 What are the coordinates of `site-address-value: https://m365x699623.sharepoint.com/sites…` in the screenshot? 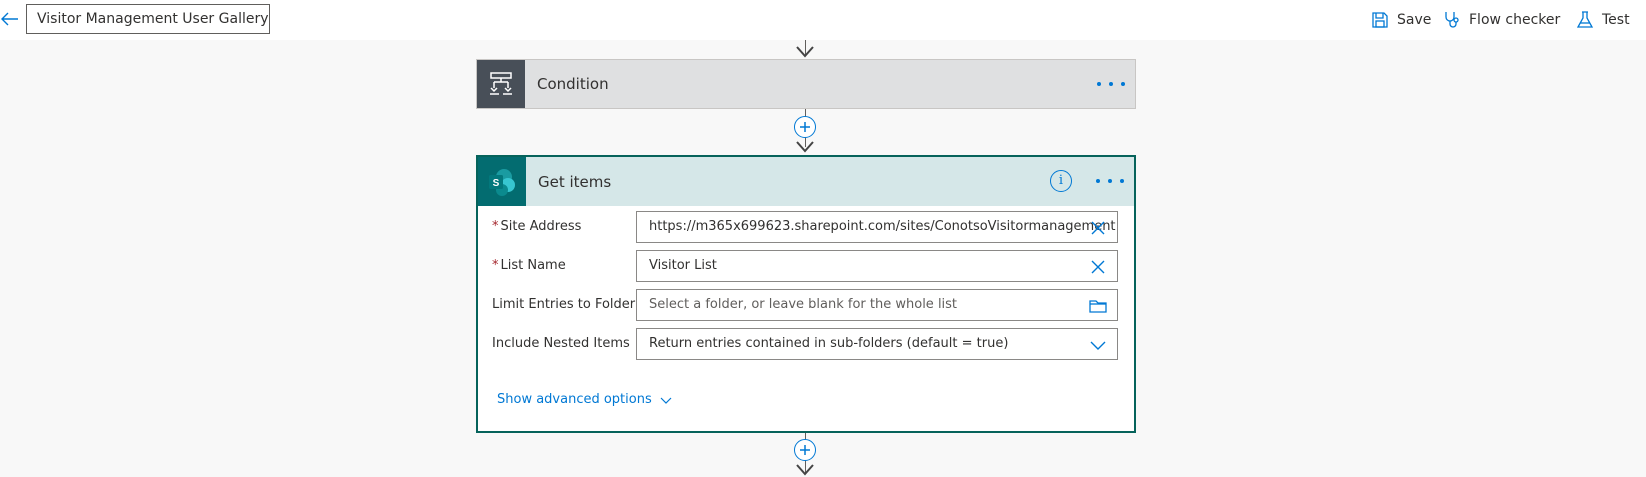 It's located at (882, 226).